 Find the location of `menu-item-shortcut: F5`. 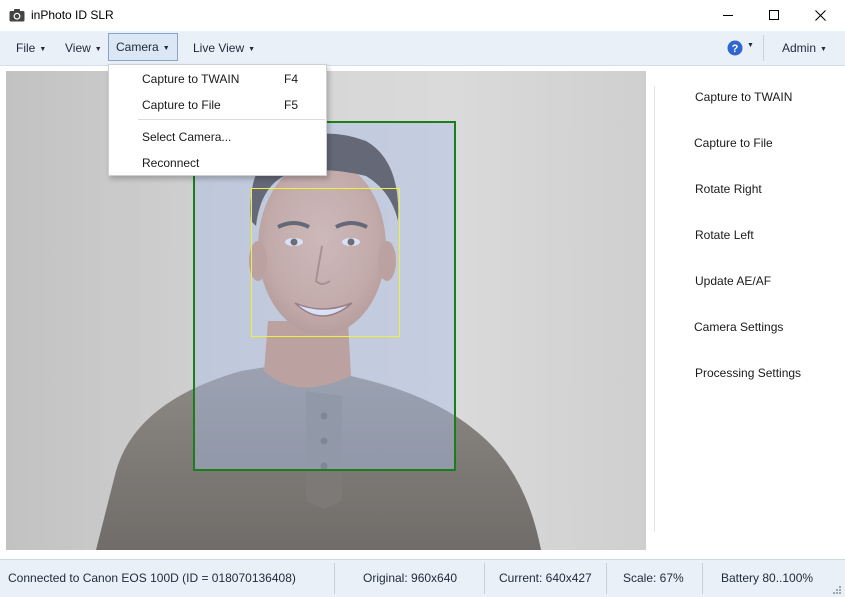

menu-item-shortcut: F5 is located at coordinates (291, 105).